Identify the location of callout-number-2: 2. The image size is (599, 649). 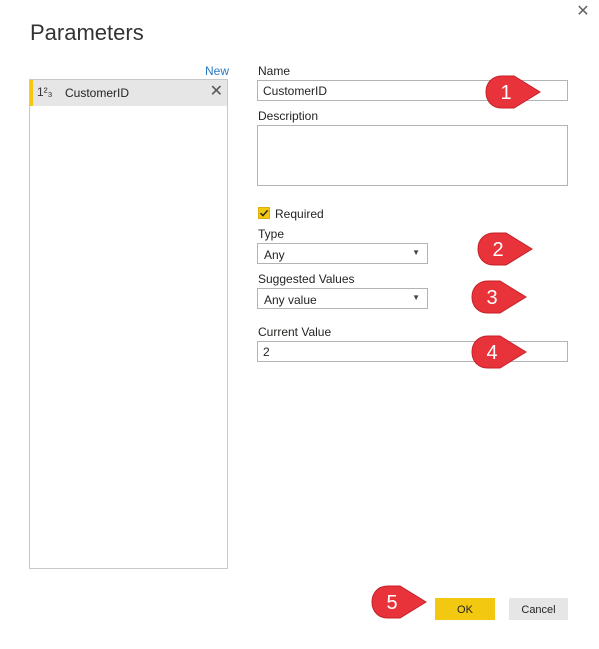
(497, 250).